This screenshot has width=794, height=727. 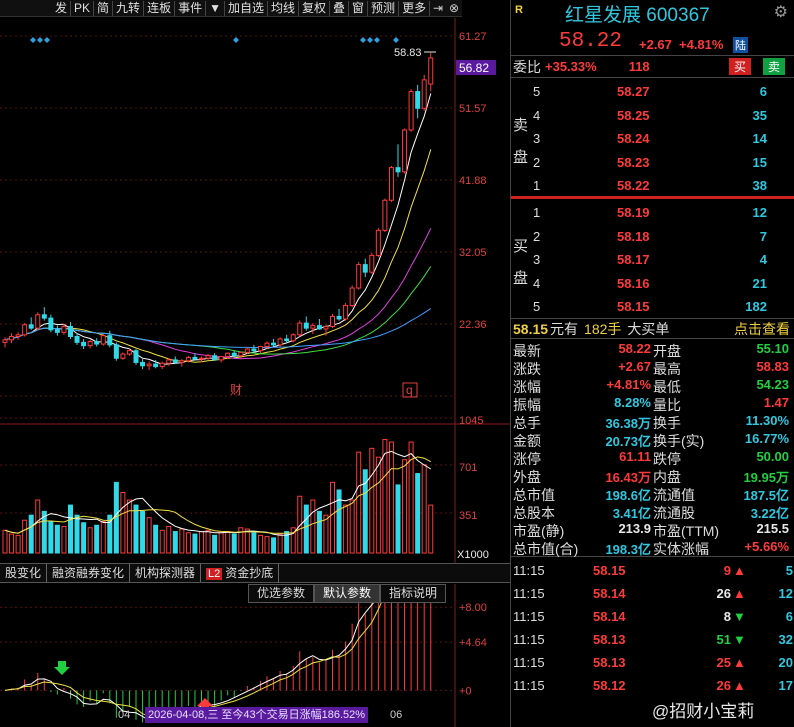 I want to click on finance-marker: 财, so click(x=236, y=390).